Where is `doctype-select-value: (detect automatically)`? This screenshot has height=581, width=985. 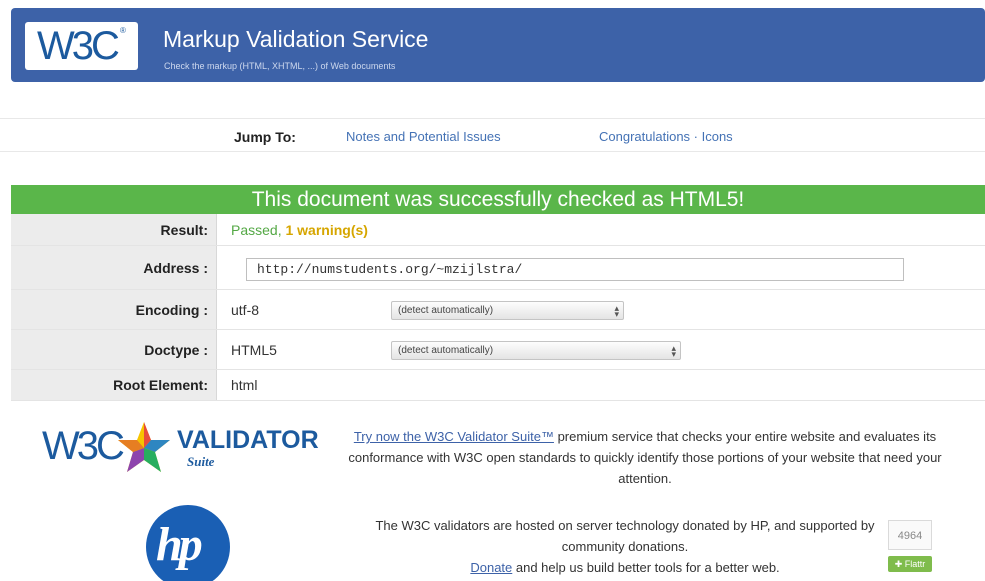 doctype-select-value: (detect automatically) is located at coordinates (446, 350).